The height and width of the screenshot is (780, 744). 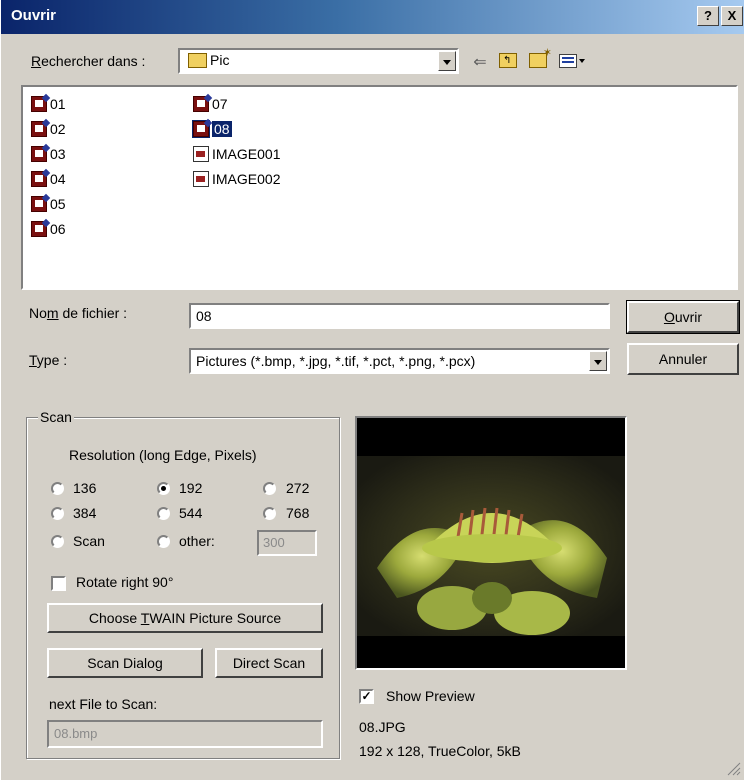 I want to click on radio-scan, so click(x=57, y=541).